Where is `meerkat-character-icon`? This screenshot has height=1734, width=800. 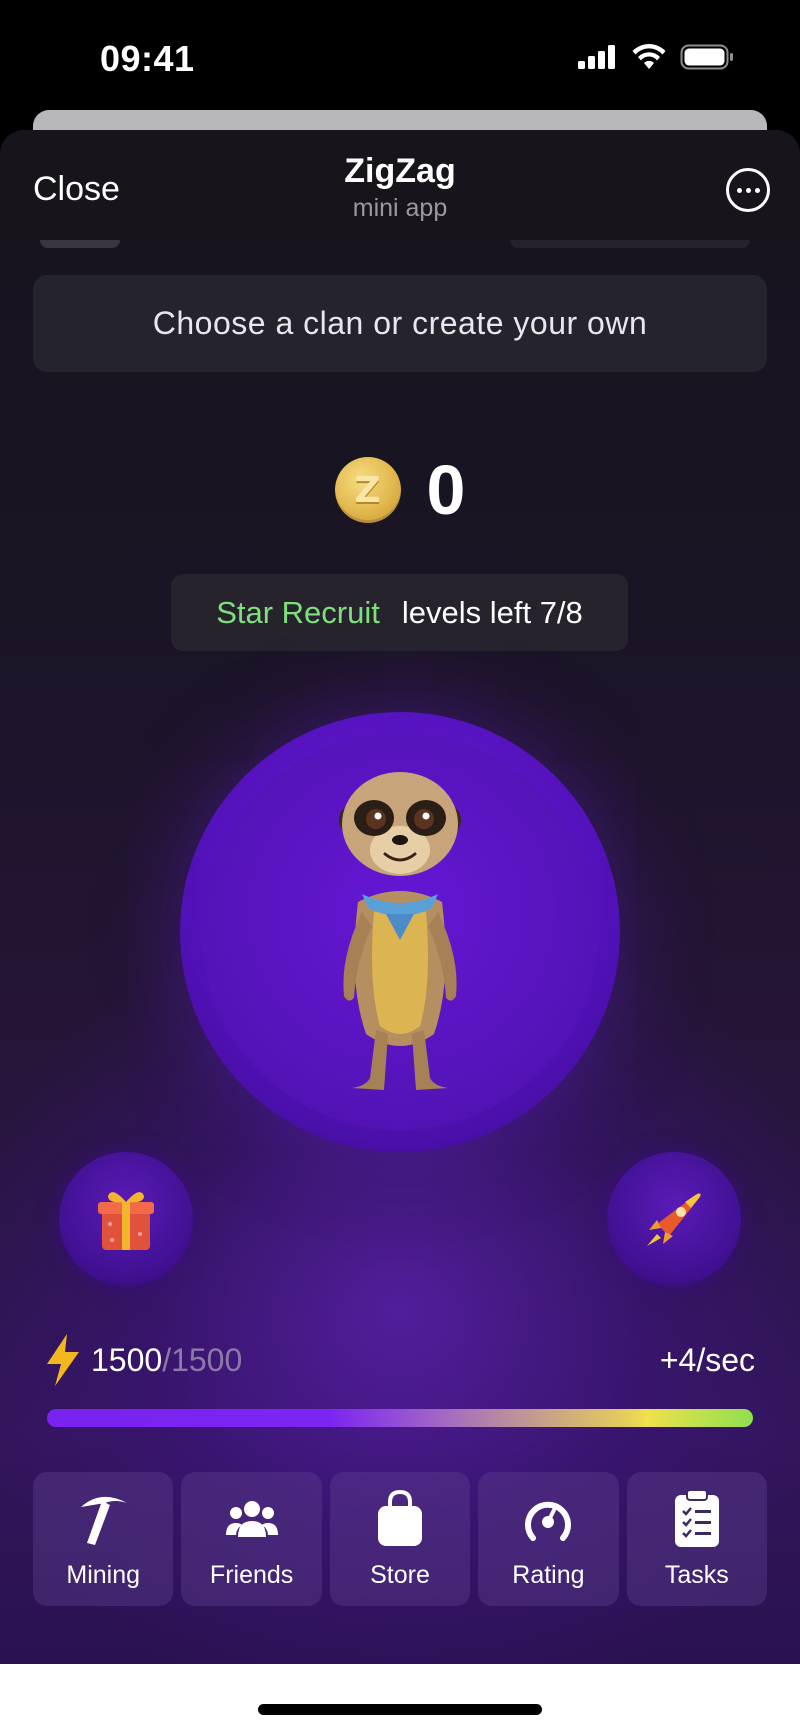
meerkat-character-icon is located at coordinates (400, 931).